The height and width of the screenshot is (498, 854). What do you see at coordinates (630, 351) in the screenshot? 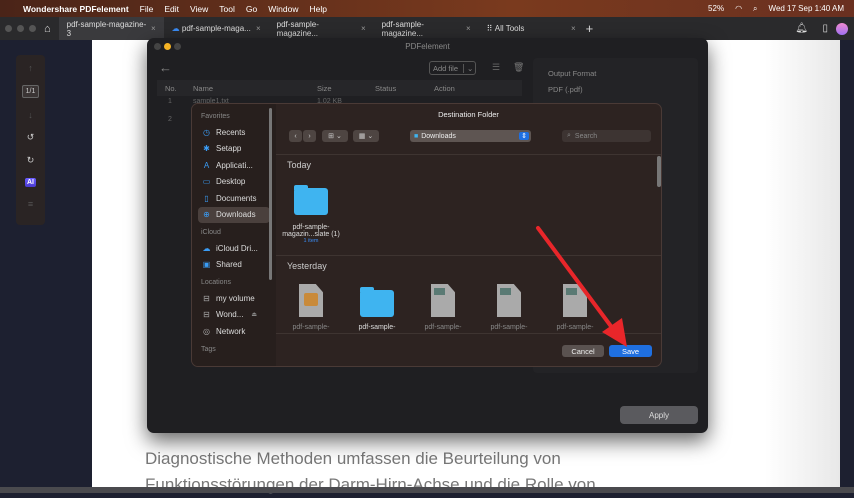
I see `save-button: Save` at bounding box center [630, 351].